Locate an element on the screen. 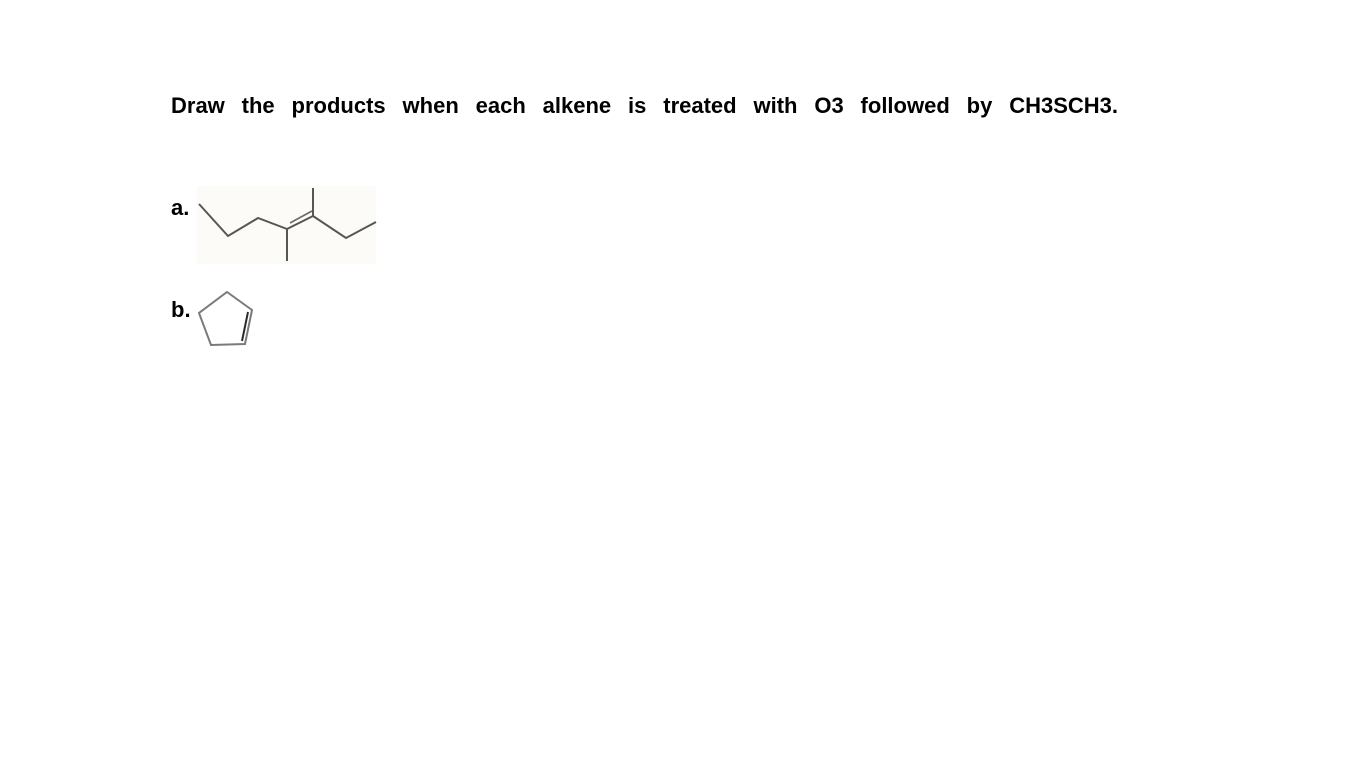 This screenshot has height=768, width=1366. item-label-a: a. is located at coordinates (180, 207).